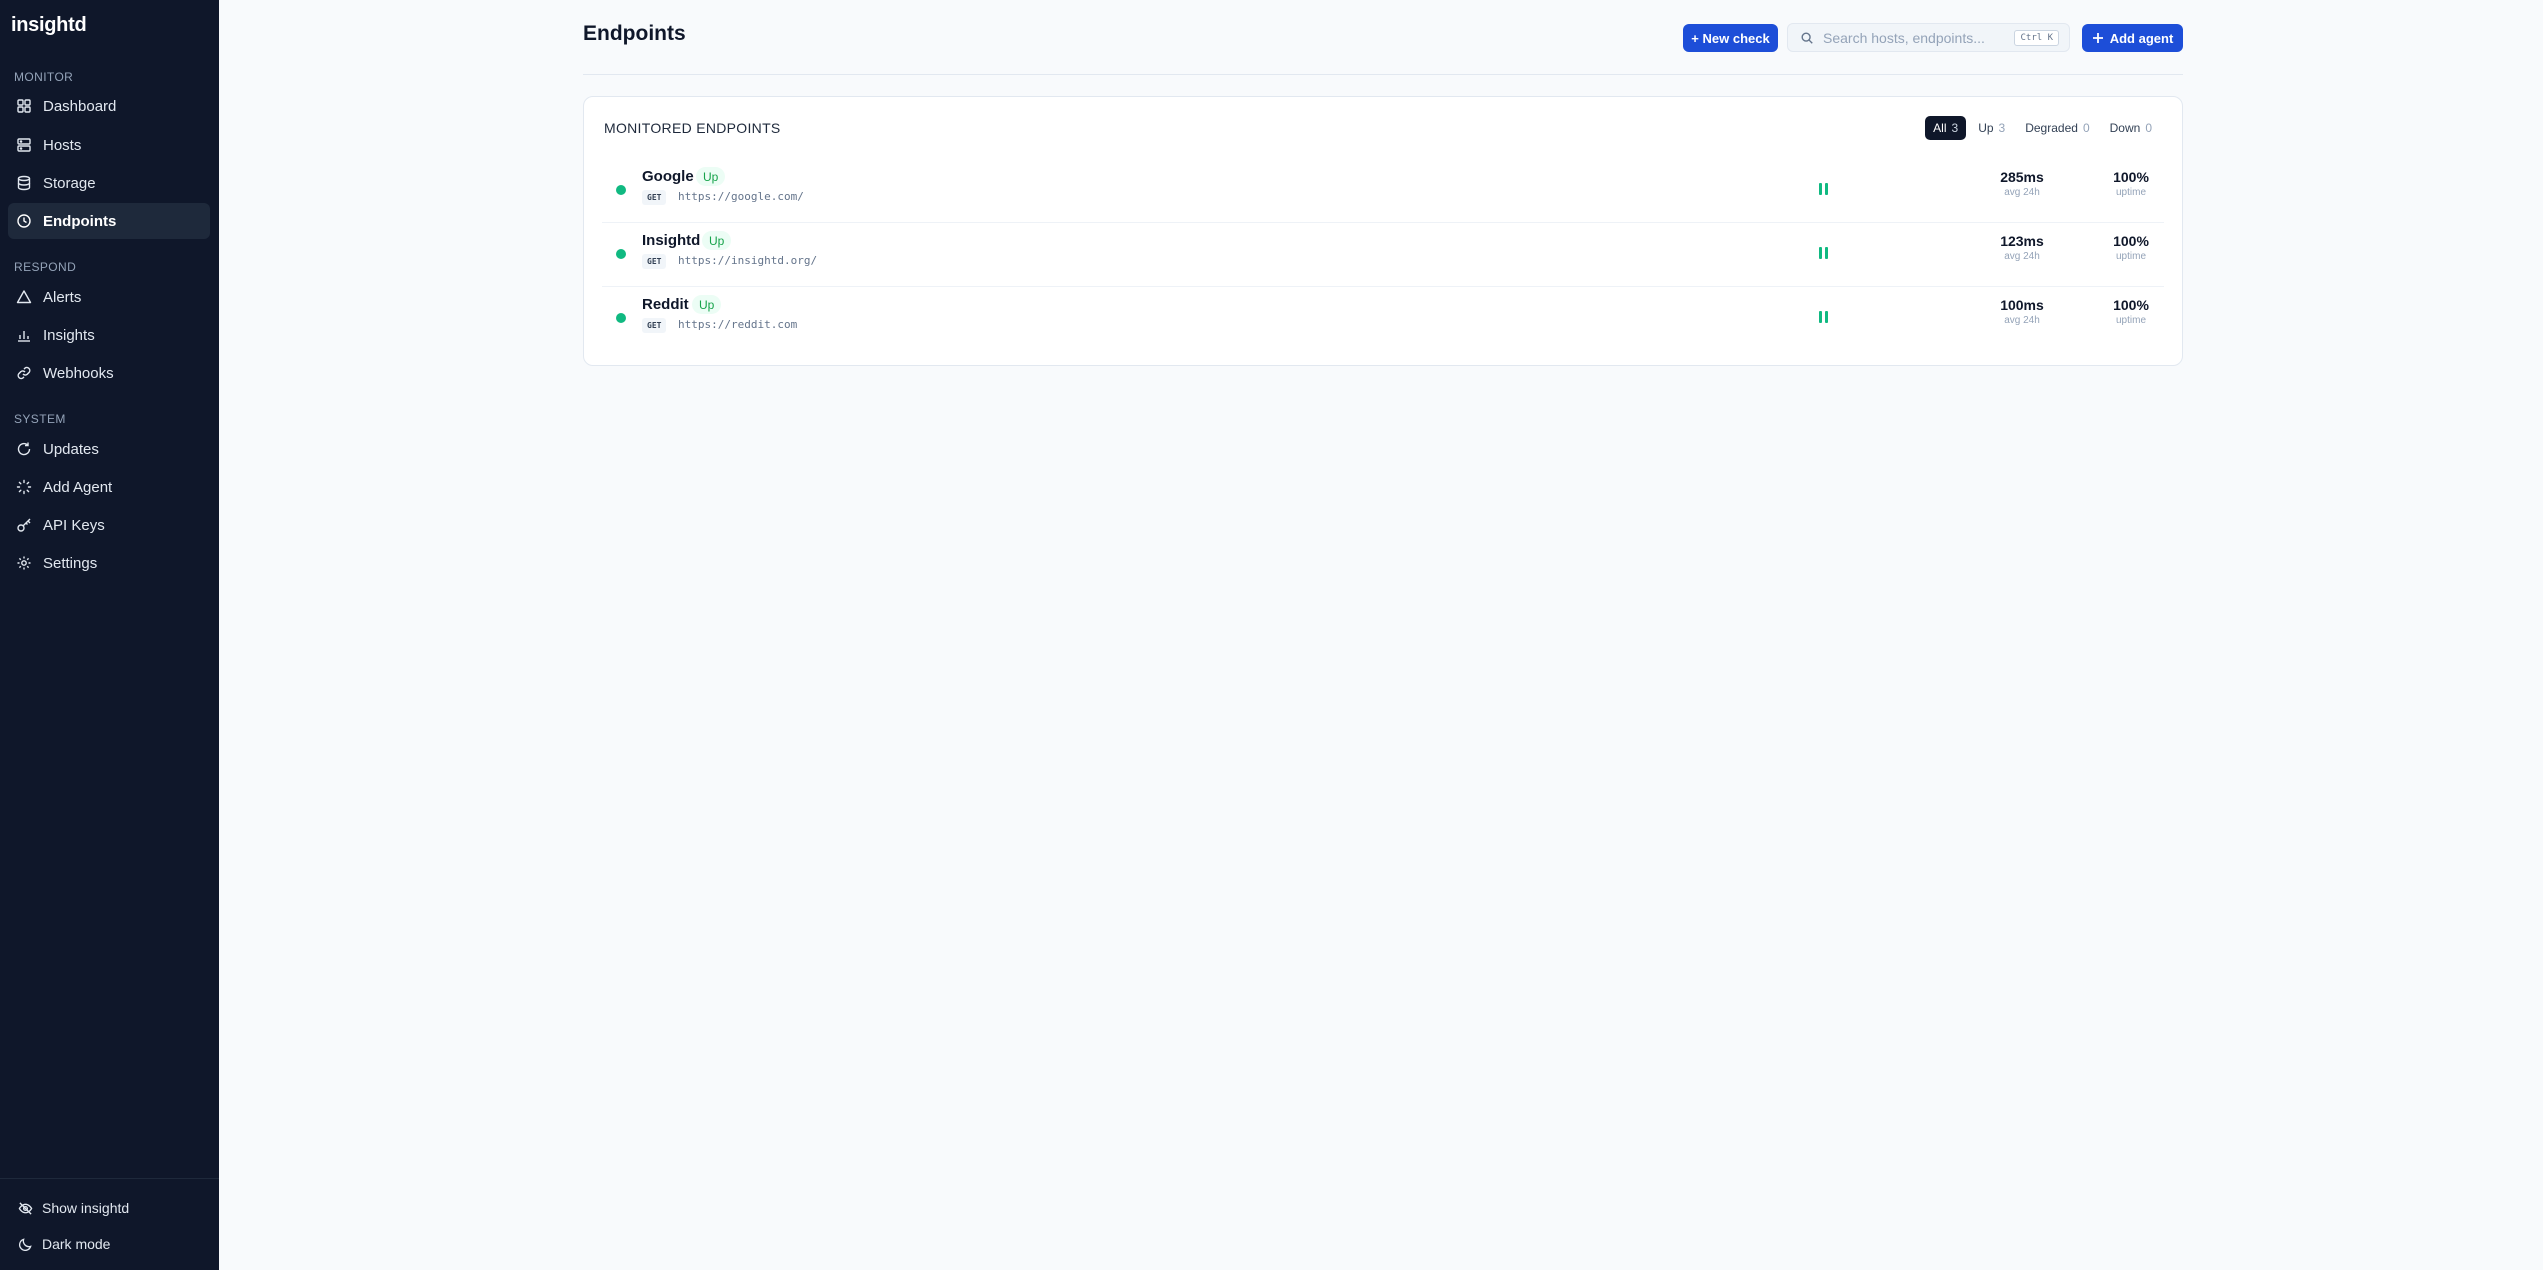 Image resolution: width=2543 pixels, height=1270 pixels. Describe the element at coordinates (748, 260) in the screenshot. I see `endpoint-url: https://insightd.org/` at that location.